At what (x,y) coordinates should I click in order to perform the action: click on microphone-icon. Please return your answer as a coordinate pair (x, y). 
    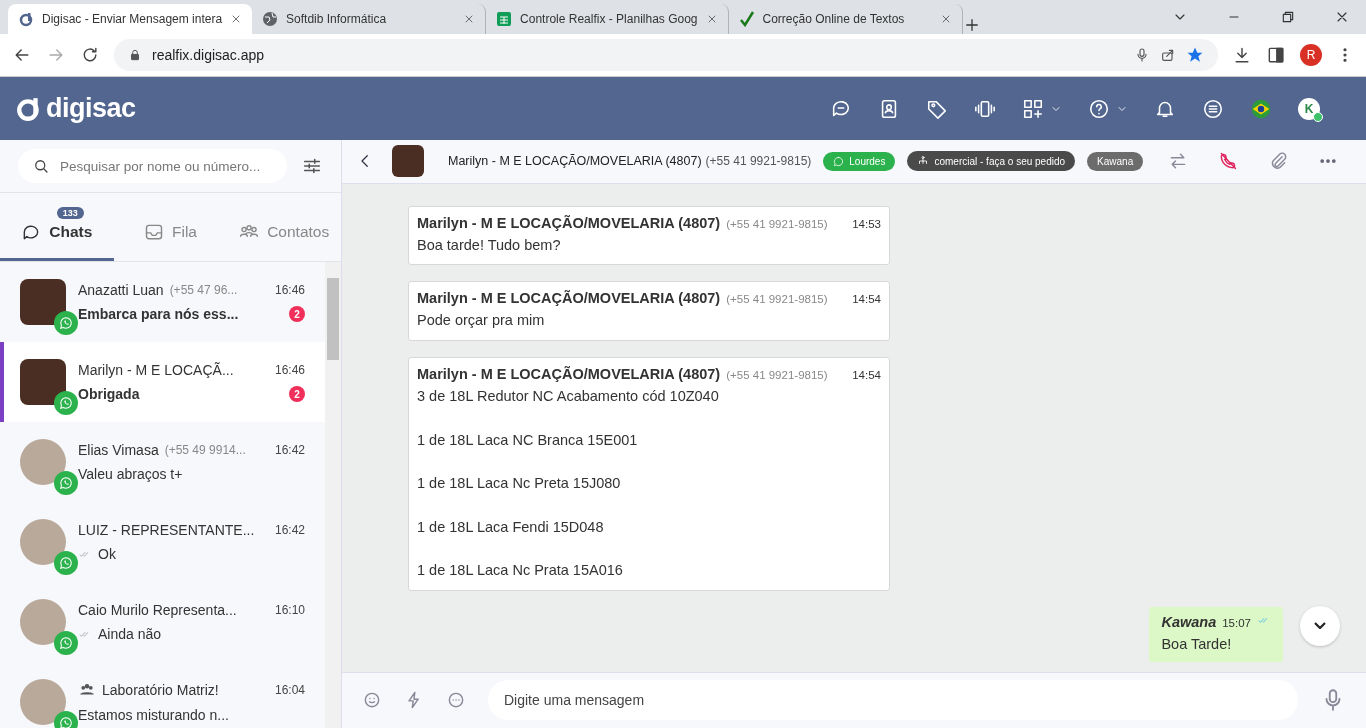
    Looking at the image, I should click on (1142, 55).